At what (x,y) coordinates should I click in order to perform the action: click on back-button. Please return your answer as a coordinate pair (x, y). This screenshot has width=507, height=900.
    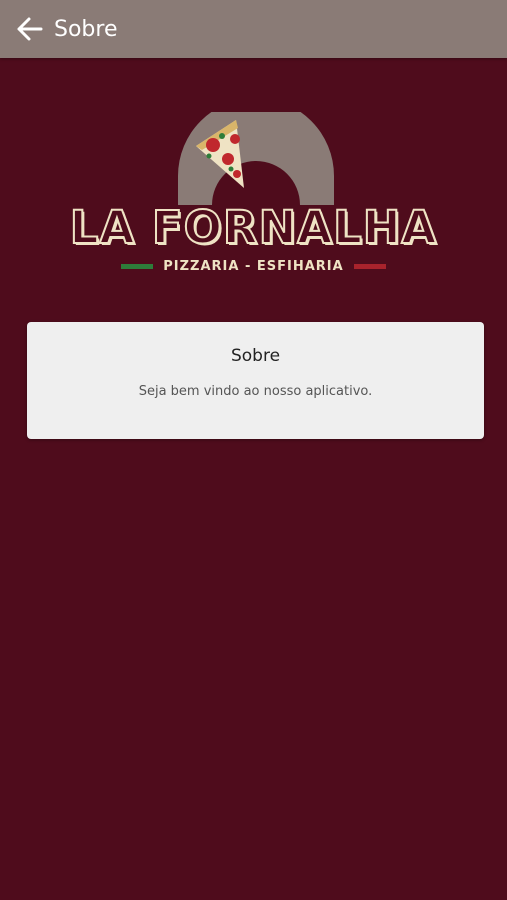
    Looking at the image, I should click on (29, 29).